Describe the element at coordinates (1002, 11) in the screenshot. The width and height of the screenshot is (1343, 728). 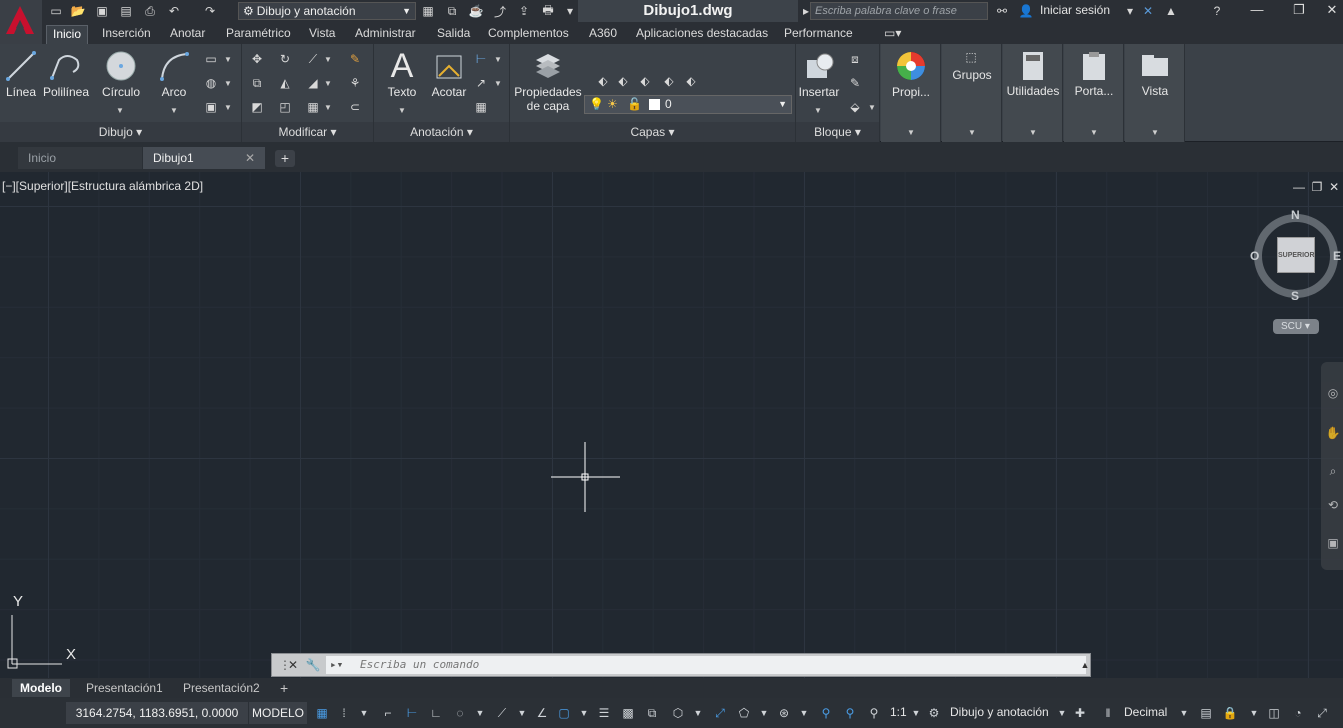
I see `binoculars-icon: ⚯` at that location.